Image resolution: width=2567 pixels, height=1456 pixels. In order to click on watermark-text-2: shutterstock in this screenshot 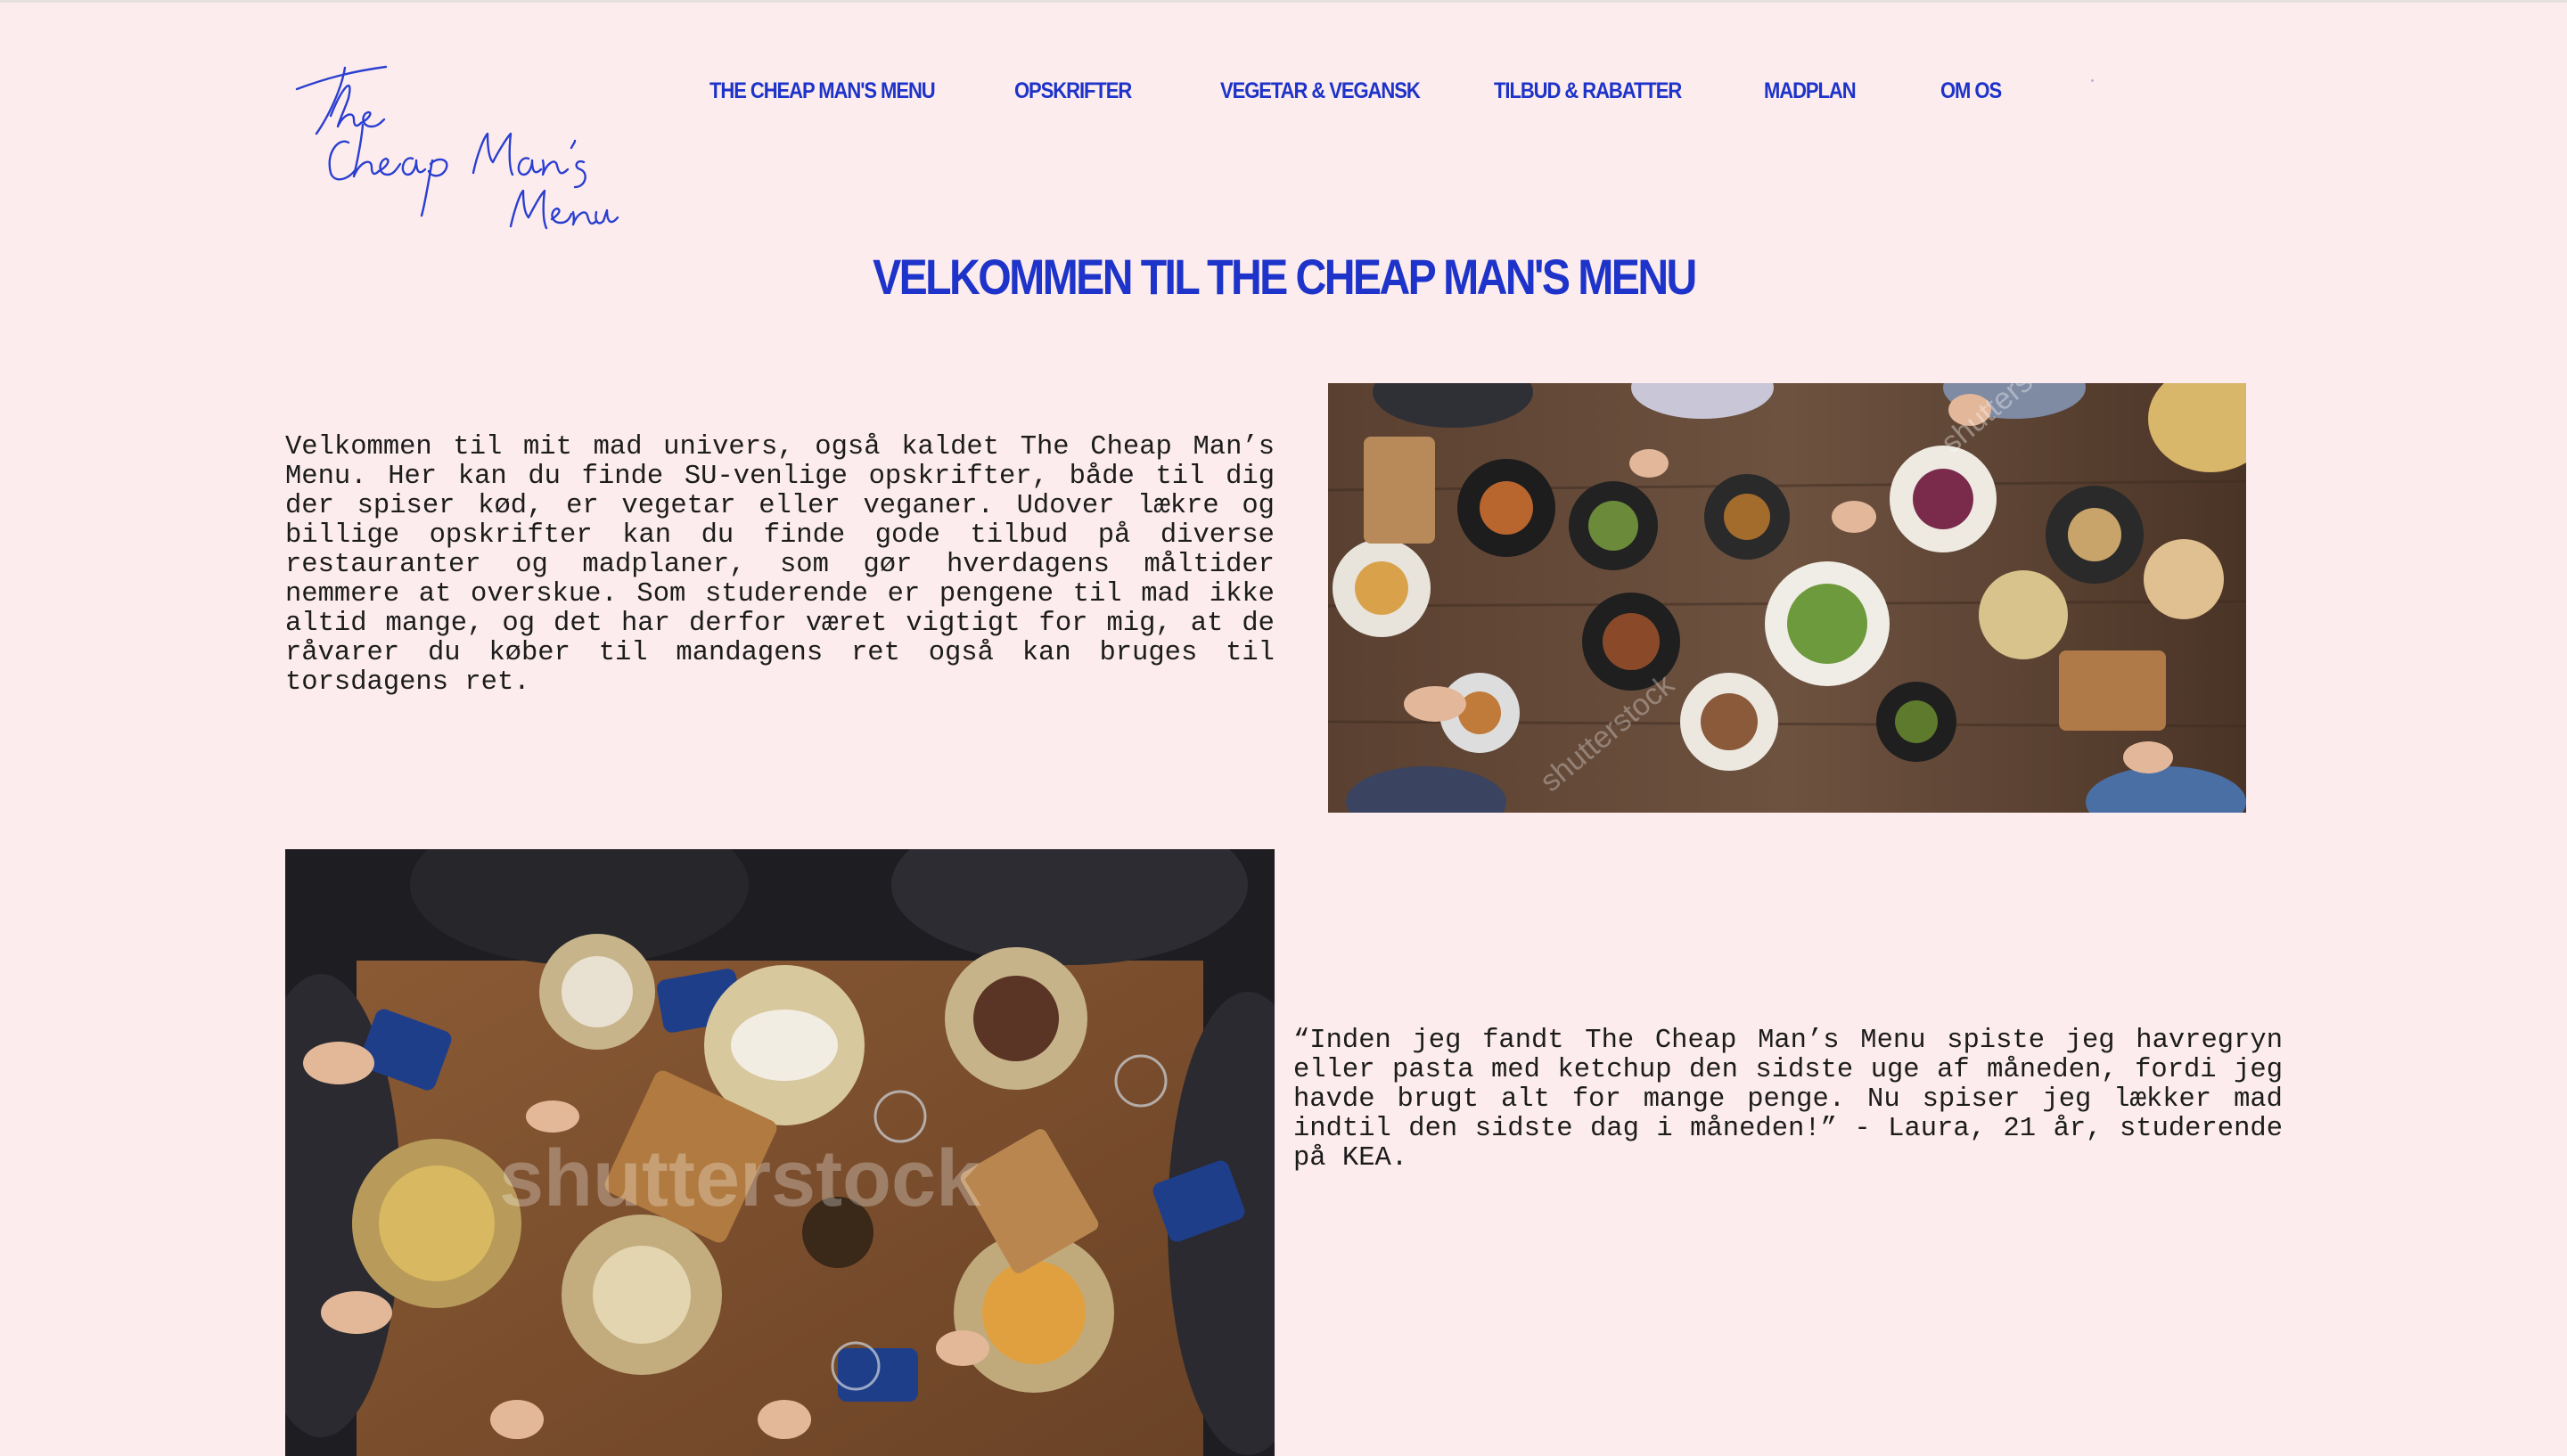, I will do `click(740, 1178)`.